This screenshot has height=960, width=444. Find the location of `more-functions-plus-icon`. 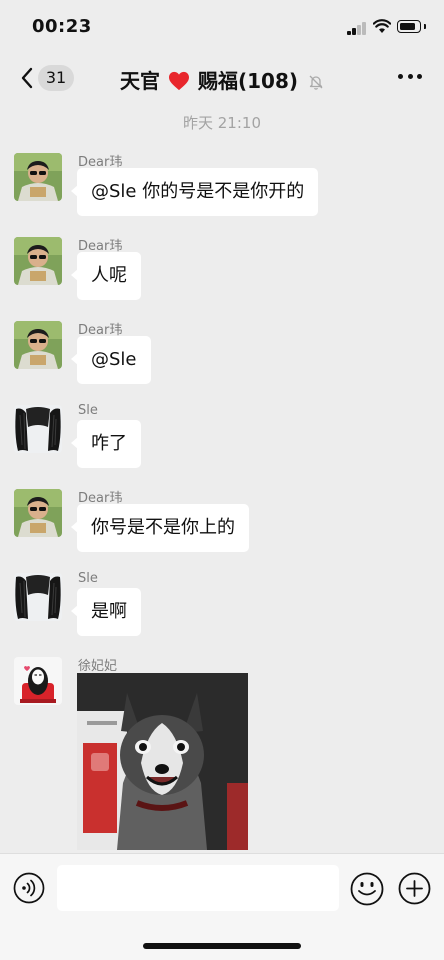

more-functions-plus-icon is located at coordinates (414, 888).